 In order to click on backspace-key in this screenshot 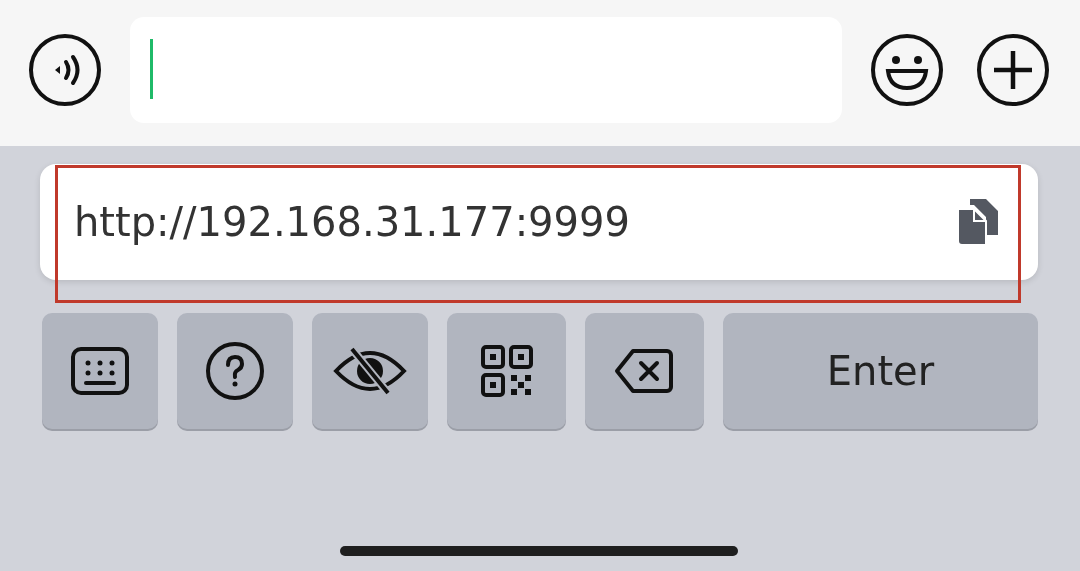, I will do `click(644, 371)`.